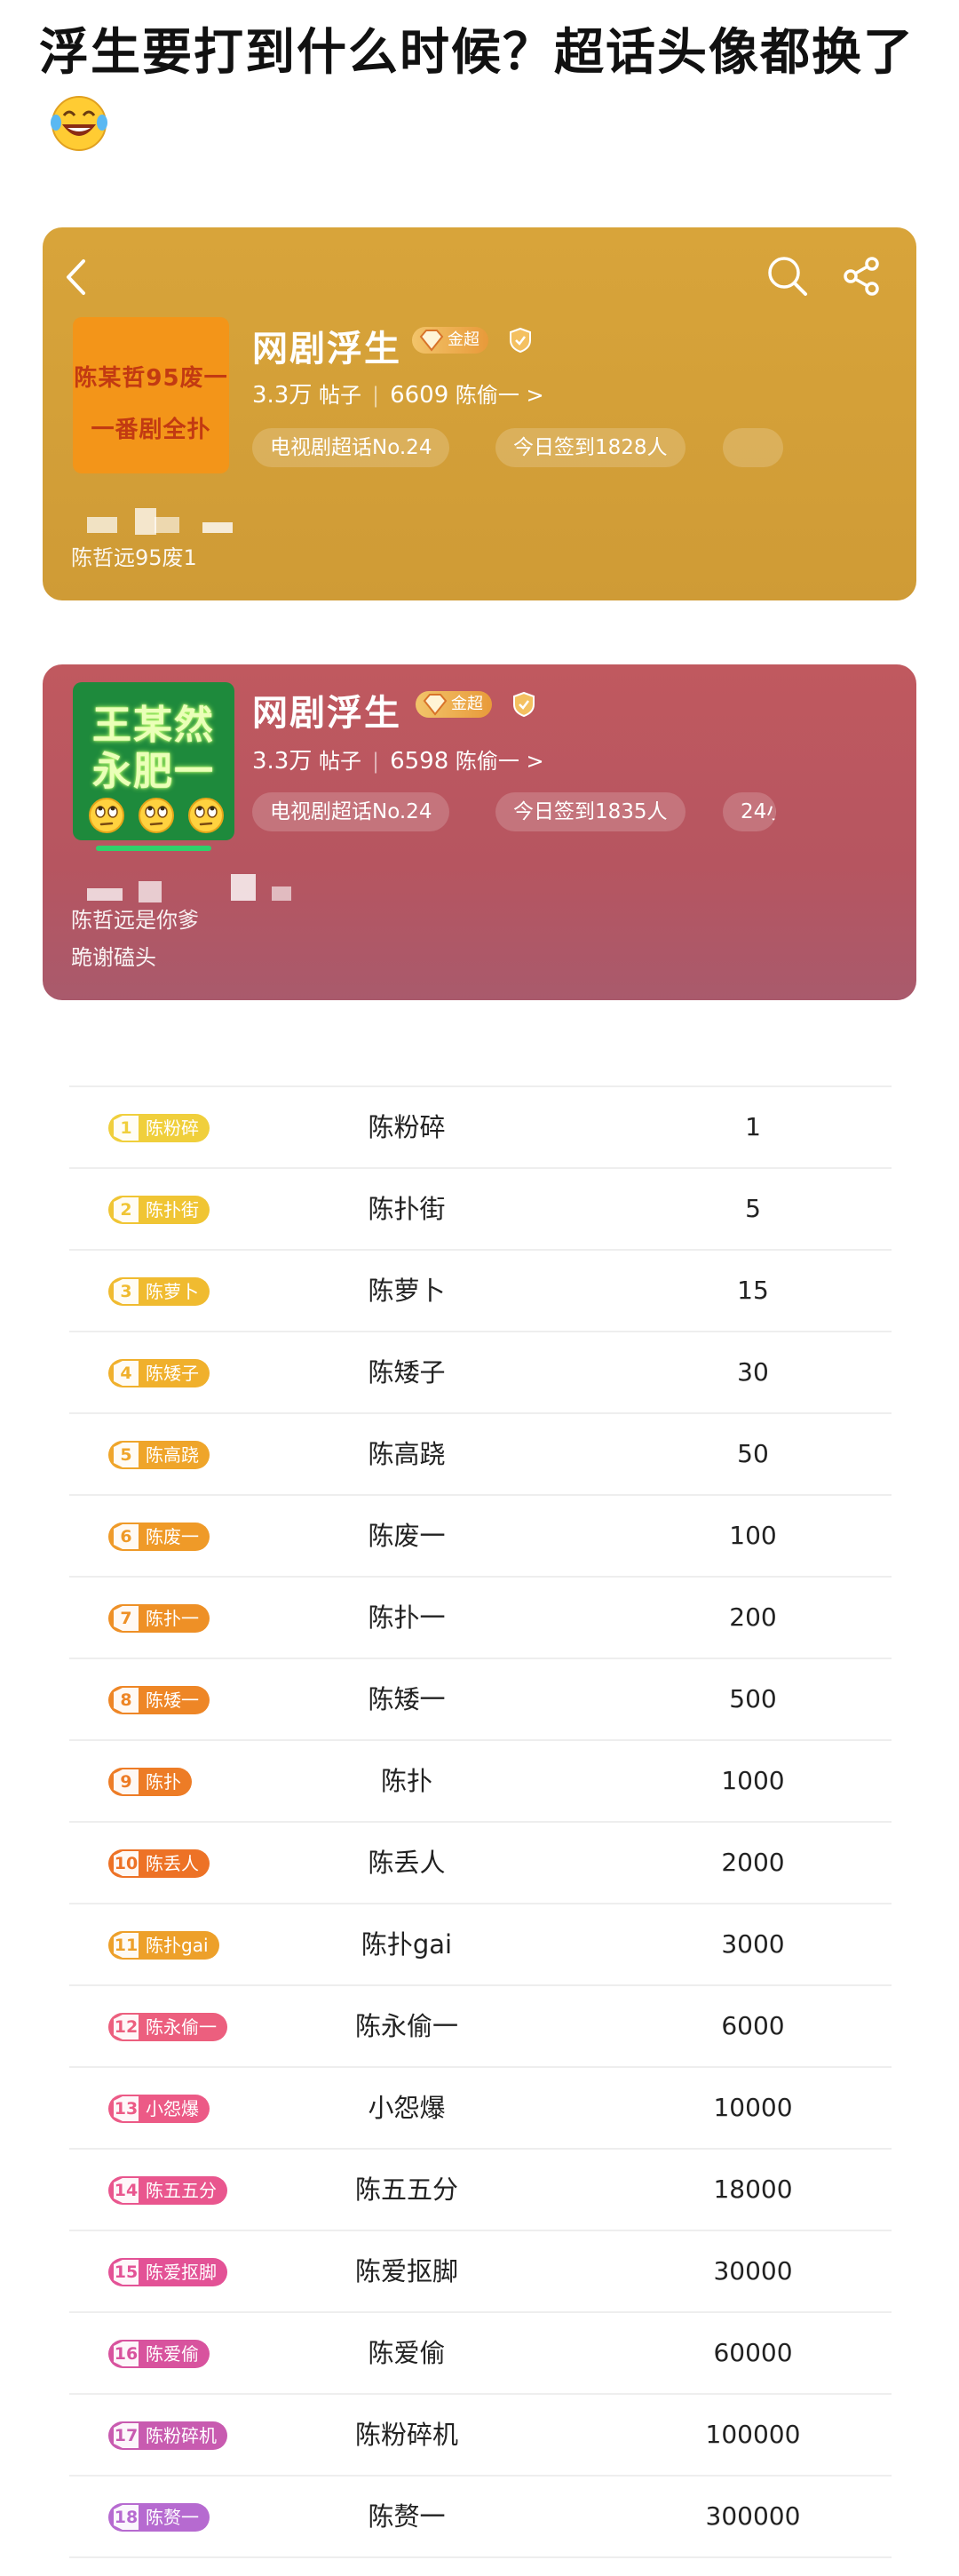  What do you see at coordinates (480, 2107) in the screenshot?
I see `level-row: 13 小怨爆 小怨爆 10000` at bounding box center [480, 2107].